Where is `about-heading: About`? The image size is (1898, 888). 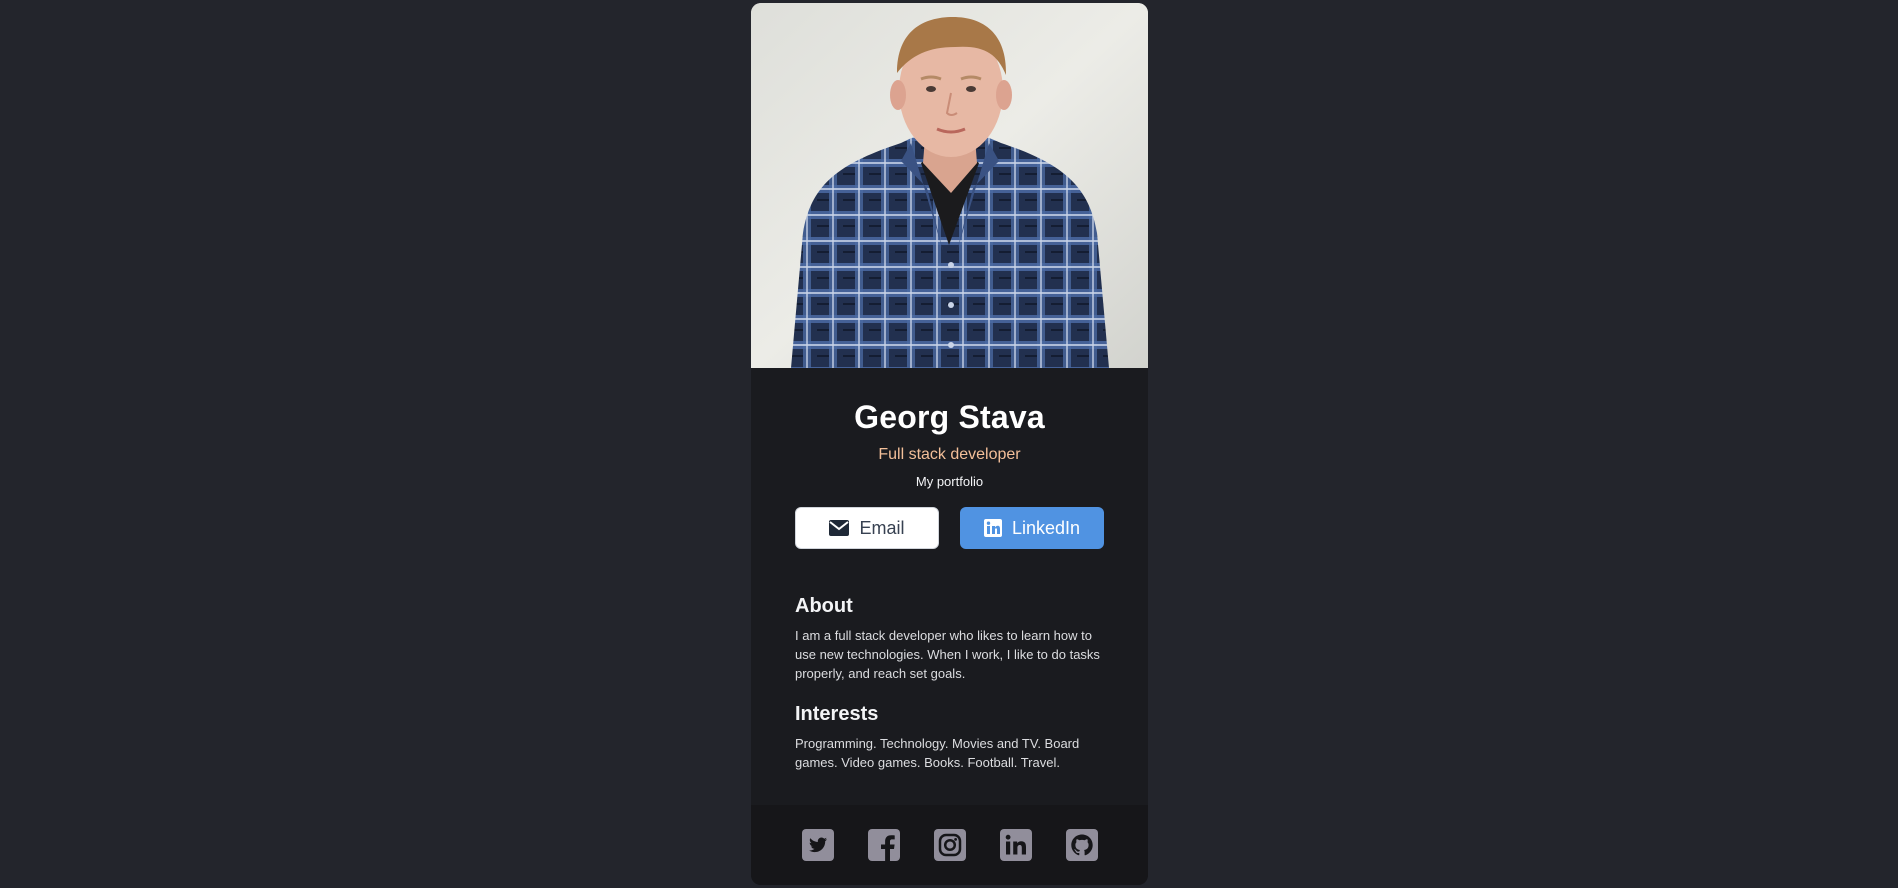 about-heading: About is located at coordinates (824, 606).